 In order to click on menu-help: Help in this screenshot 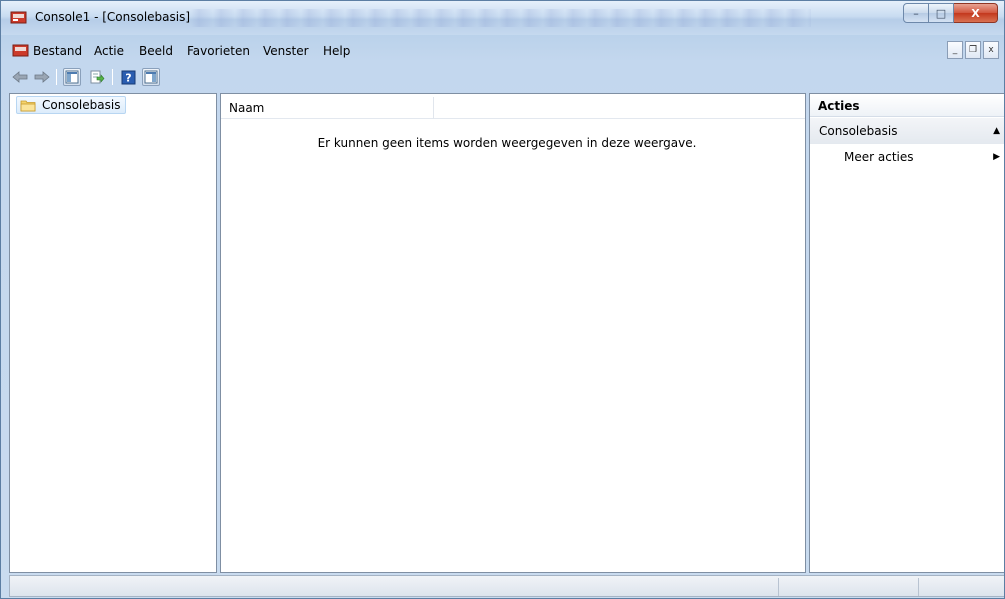, I will do `click(336, 51)`.